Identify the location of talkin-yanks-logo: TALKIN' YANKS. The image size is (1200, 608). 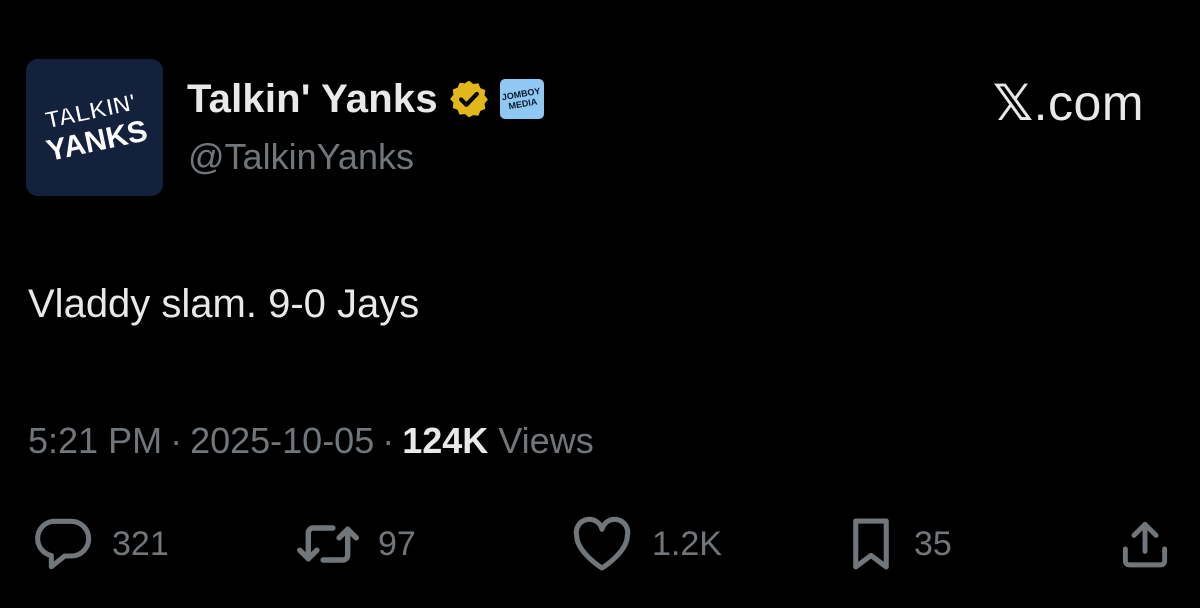
(94, 127).